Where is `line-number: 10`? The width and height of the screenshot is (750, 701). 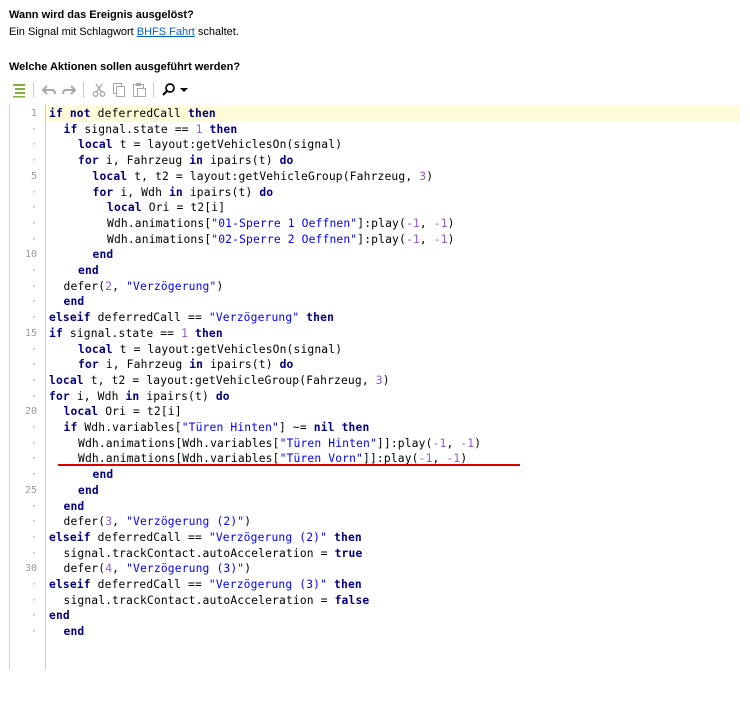
line-number: 10 is located at coordinates (30, 255).